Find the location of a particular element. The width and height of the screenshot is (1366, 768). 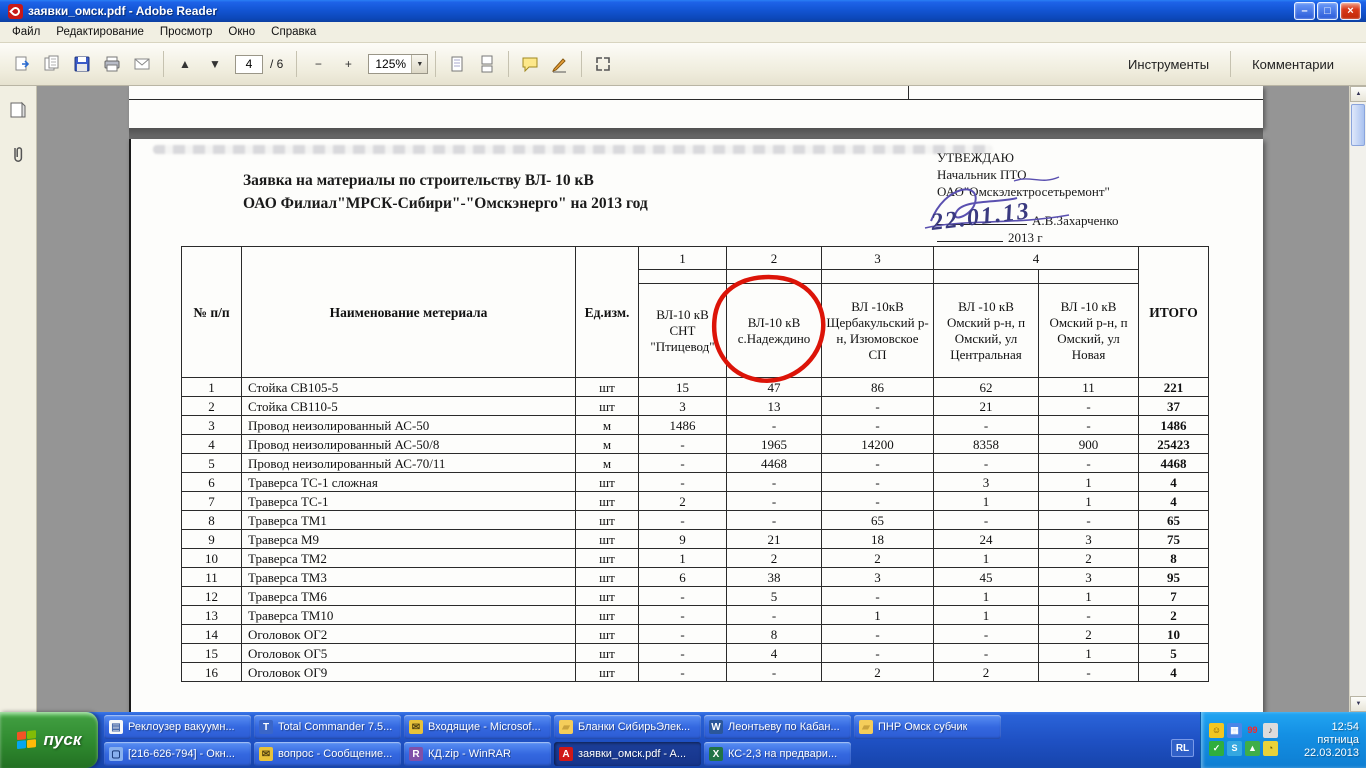

single-page-view-button is located at coordinates (457, 64).